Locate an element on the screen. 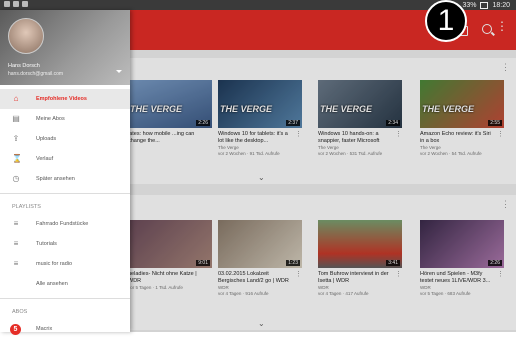  playlist-item: ≡ music for radio is located at coordinates (65, 264).